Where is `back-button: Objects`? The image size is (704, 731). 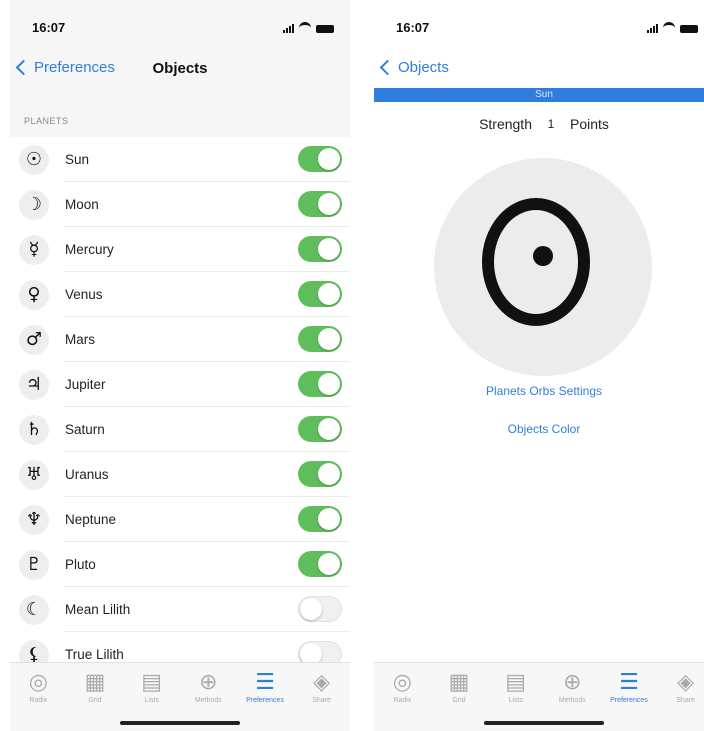
back-button: Objects is located at coordinates (414, 67).